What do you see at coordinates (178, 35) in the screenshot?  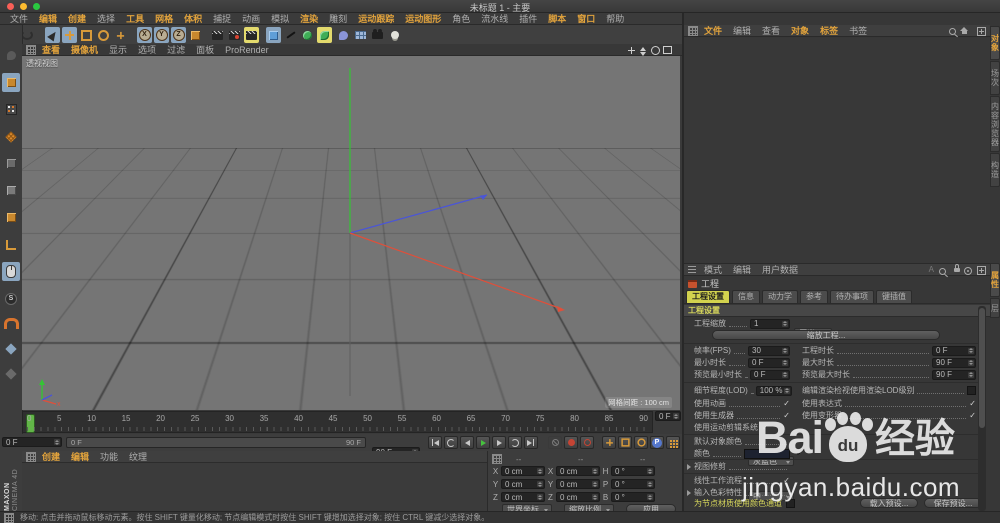 I see `lock-z-axis-icon: Z` at bounding box center [178, 35].